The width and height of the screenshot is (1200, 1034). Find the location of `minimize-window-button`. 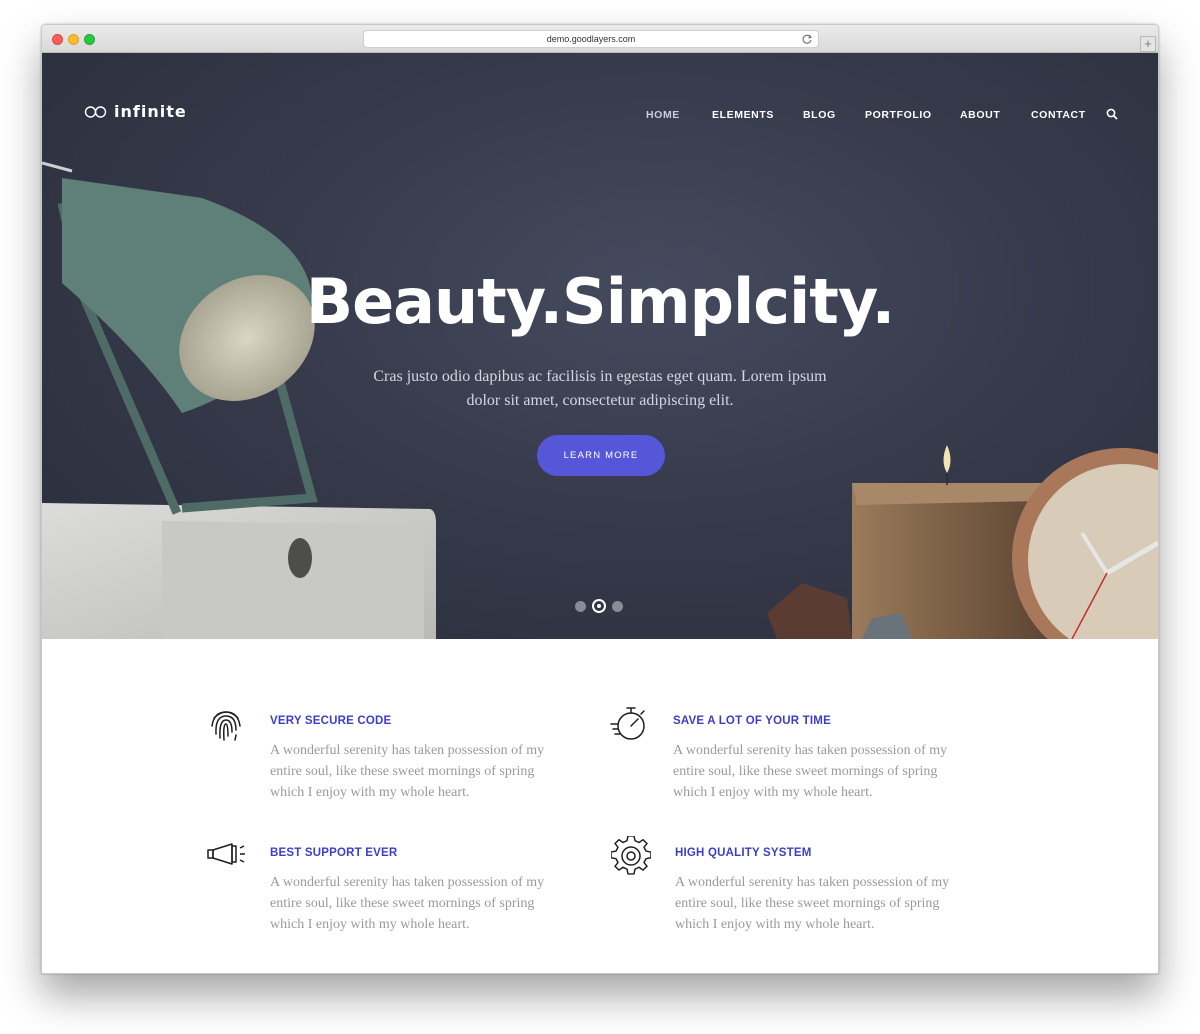

minimize-window-button is located at coordinates (73, 39).